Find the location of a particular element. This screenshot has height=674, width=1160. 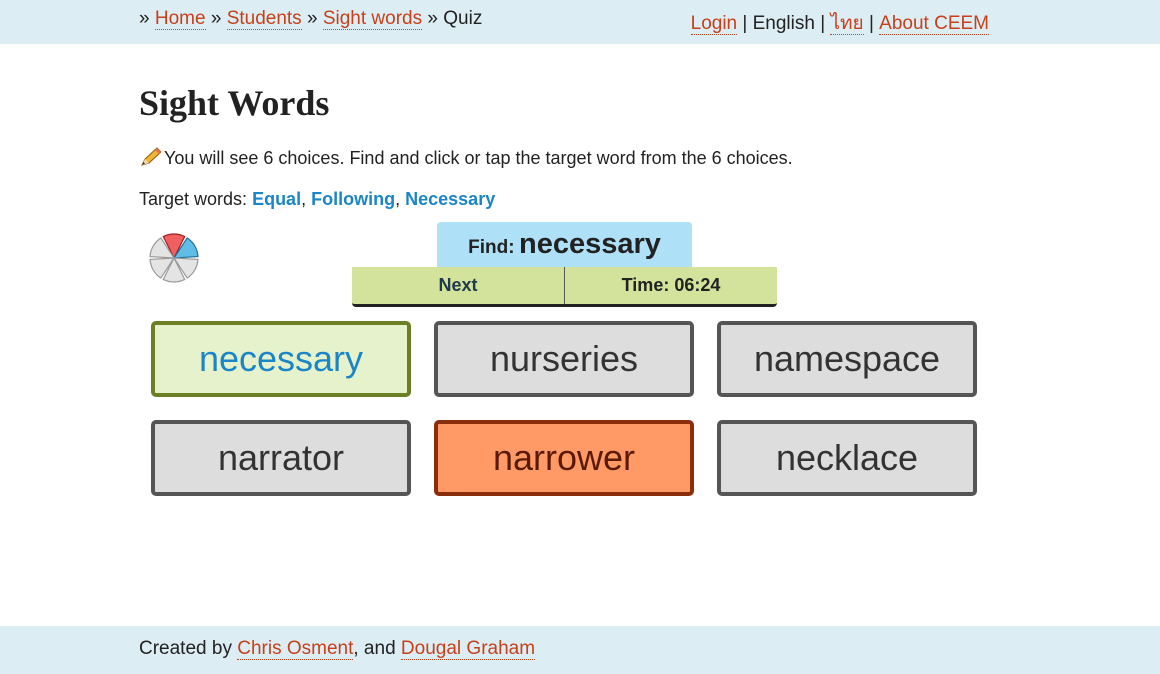

breadcrumb-home-link: Home is located at coordinates (180, 19).